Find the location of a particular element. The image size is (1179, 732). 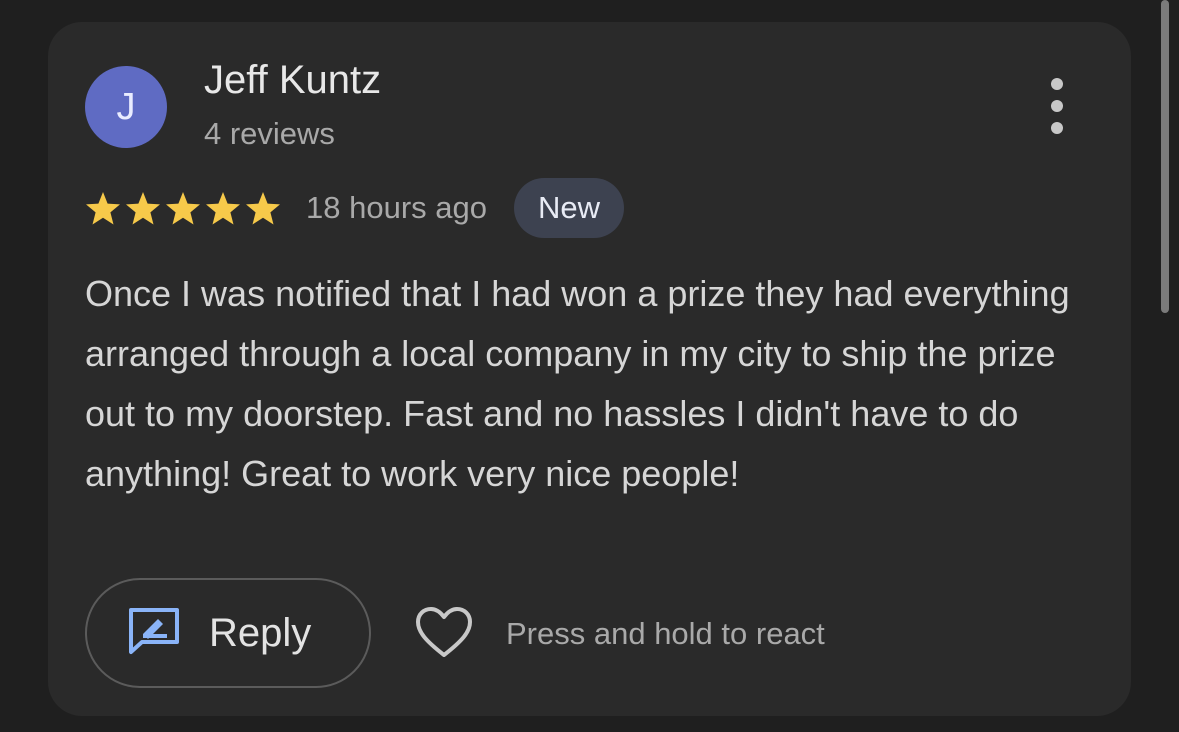

react-hint: Press and hold to react is located at coordinates (665, 633).